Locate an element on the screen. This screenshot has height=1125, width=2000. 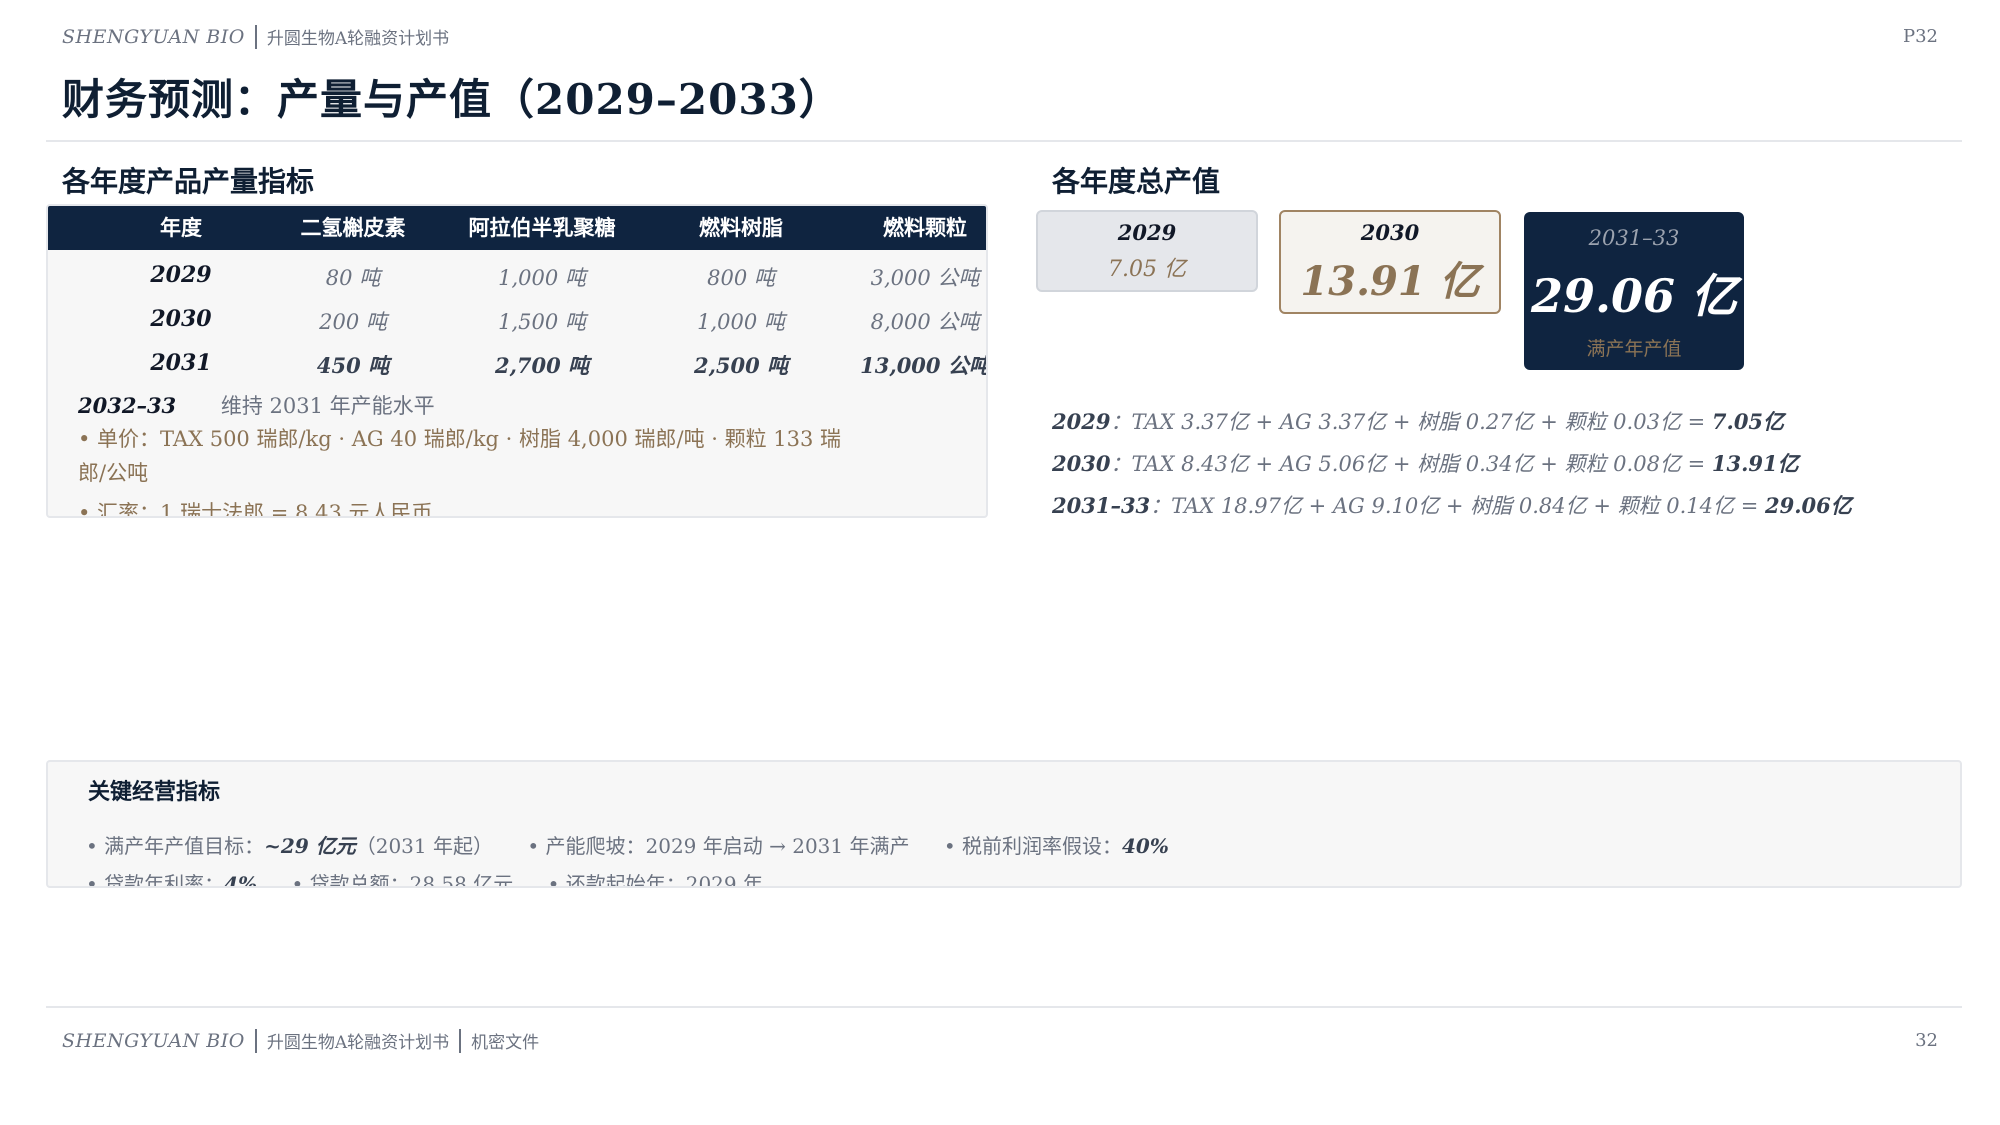
kpi-label: • 产能爬坡： is located at coordinates (586, 846).